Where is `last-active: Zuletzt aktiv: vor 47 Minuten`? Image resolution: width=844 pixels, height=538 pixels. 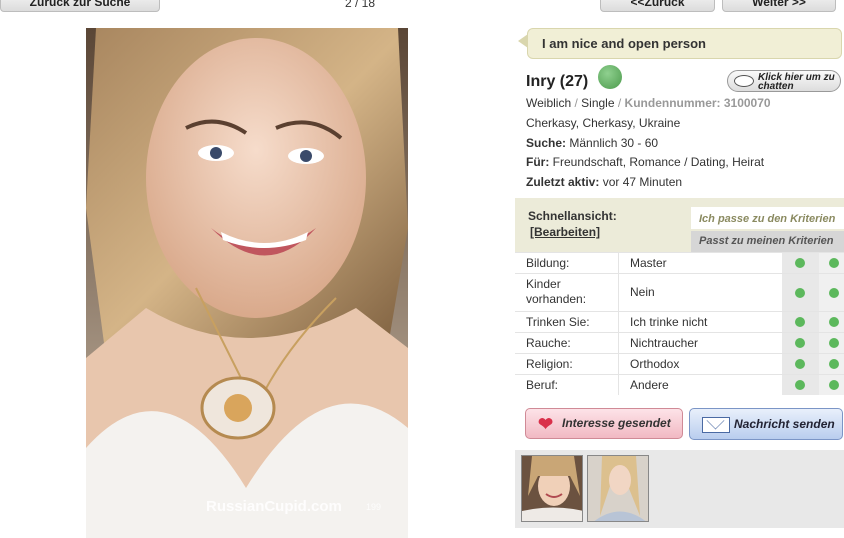 last-active: Zuletzt aktiv: vor 47 Minuten is located at coordinates (604, 182).